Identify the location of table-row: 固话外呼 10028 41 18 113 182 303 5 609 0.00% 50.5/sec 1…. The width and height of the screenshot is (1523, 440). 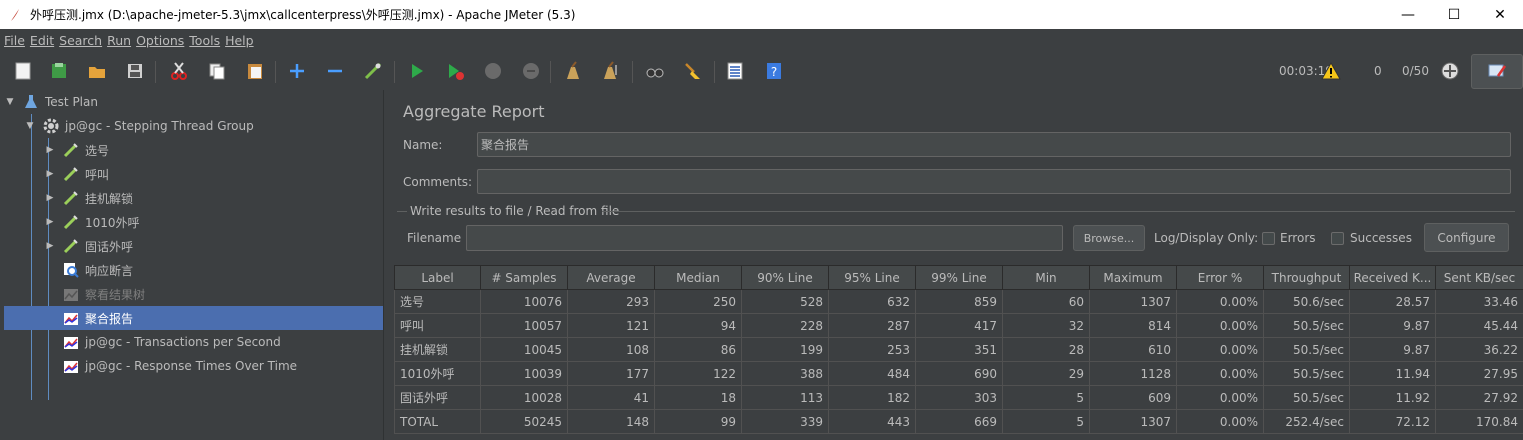
(958, 397).